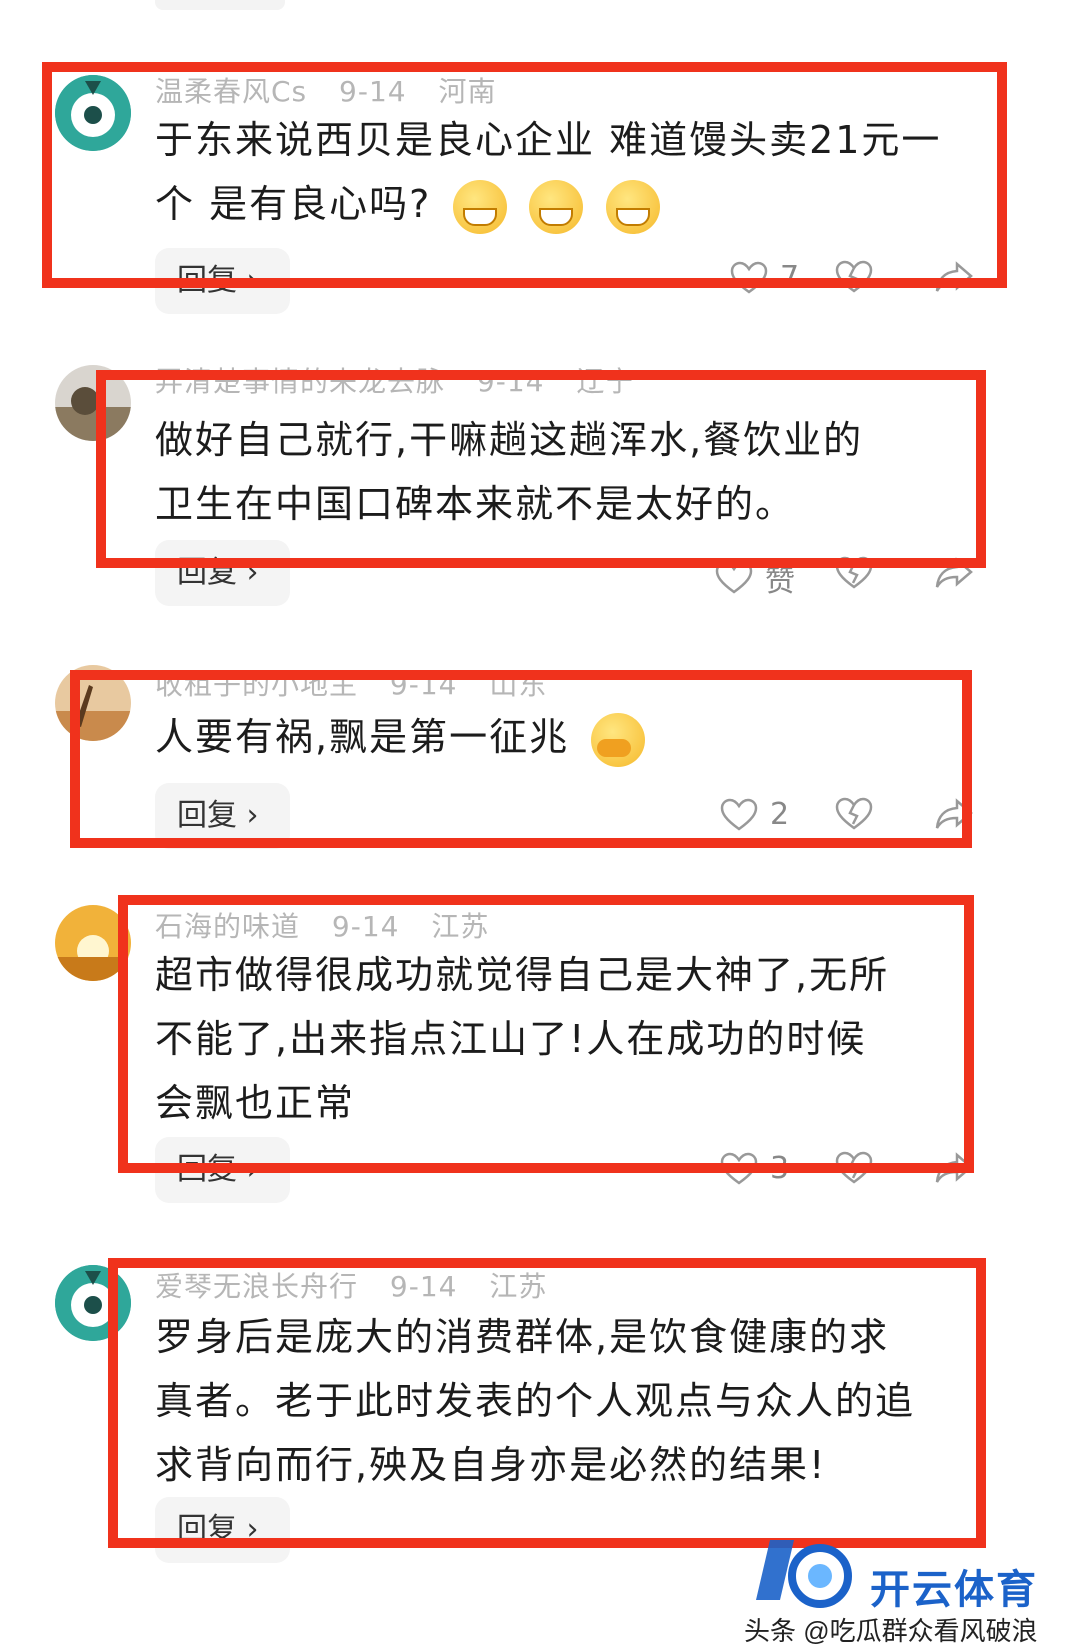  I want to click on comment-line: 于东来说西贝是良心企业 难道馒头卖21元一, so click(548, 140).